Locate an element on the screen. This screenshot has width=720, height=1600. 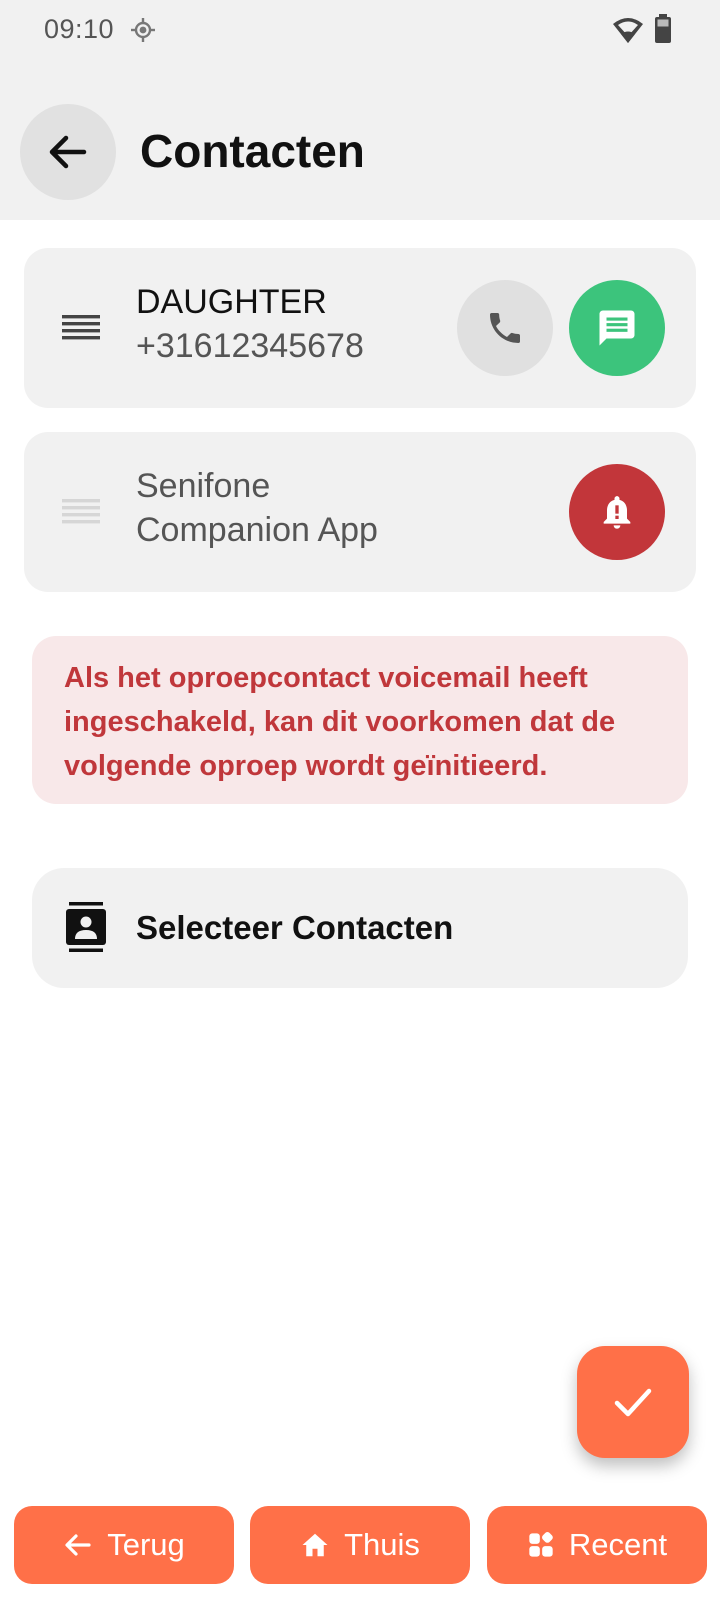
contact-info: DAUGHTER +31612345678 is located at coordinates (250, 324).